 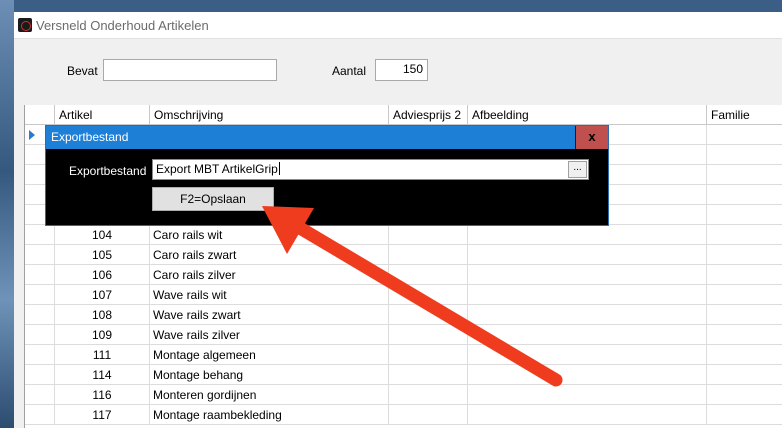 What do you see at coordinates (102, 335) in the screenshot?
I see `cell-artikel: 109` at bounding box center [102, 335].